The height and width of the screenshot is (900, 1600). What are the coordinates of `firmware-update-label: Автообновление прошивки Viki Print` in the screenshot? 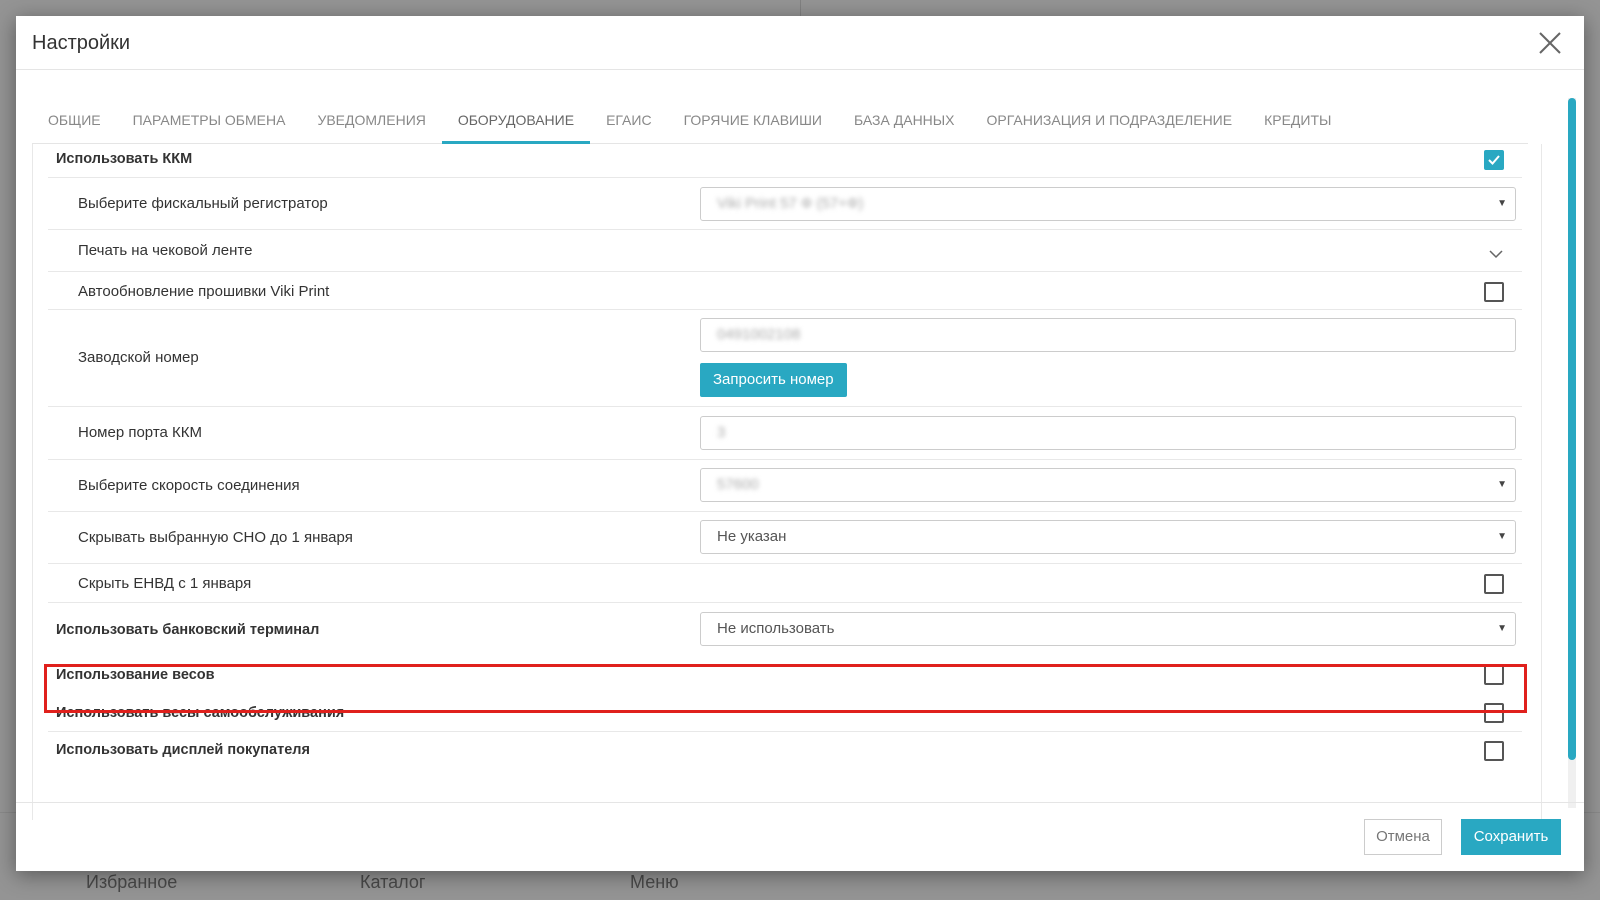 It's located at (204, 291).